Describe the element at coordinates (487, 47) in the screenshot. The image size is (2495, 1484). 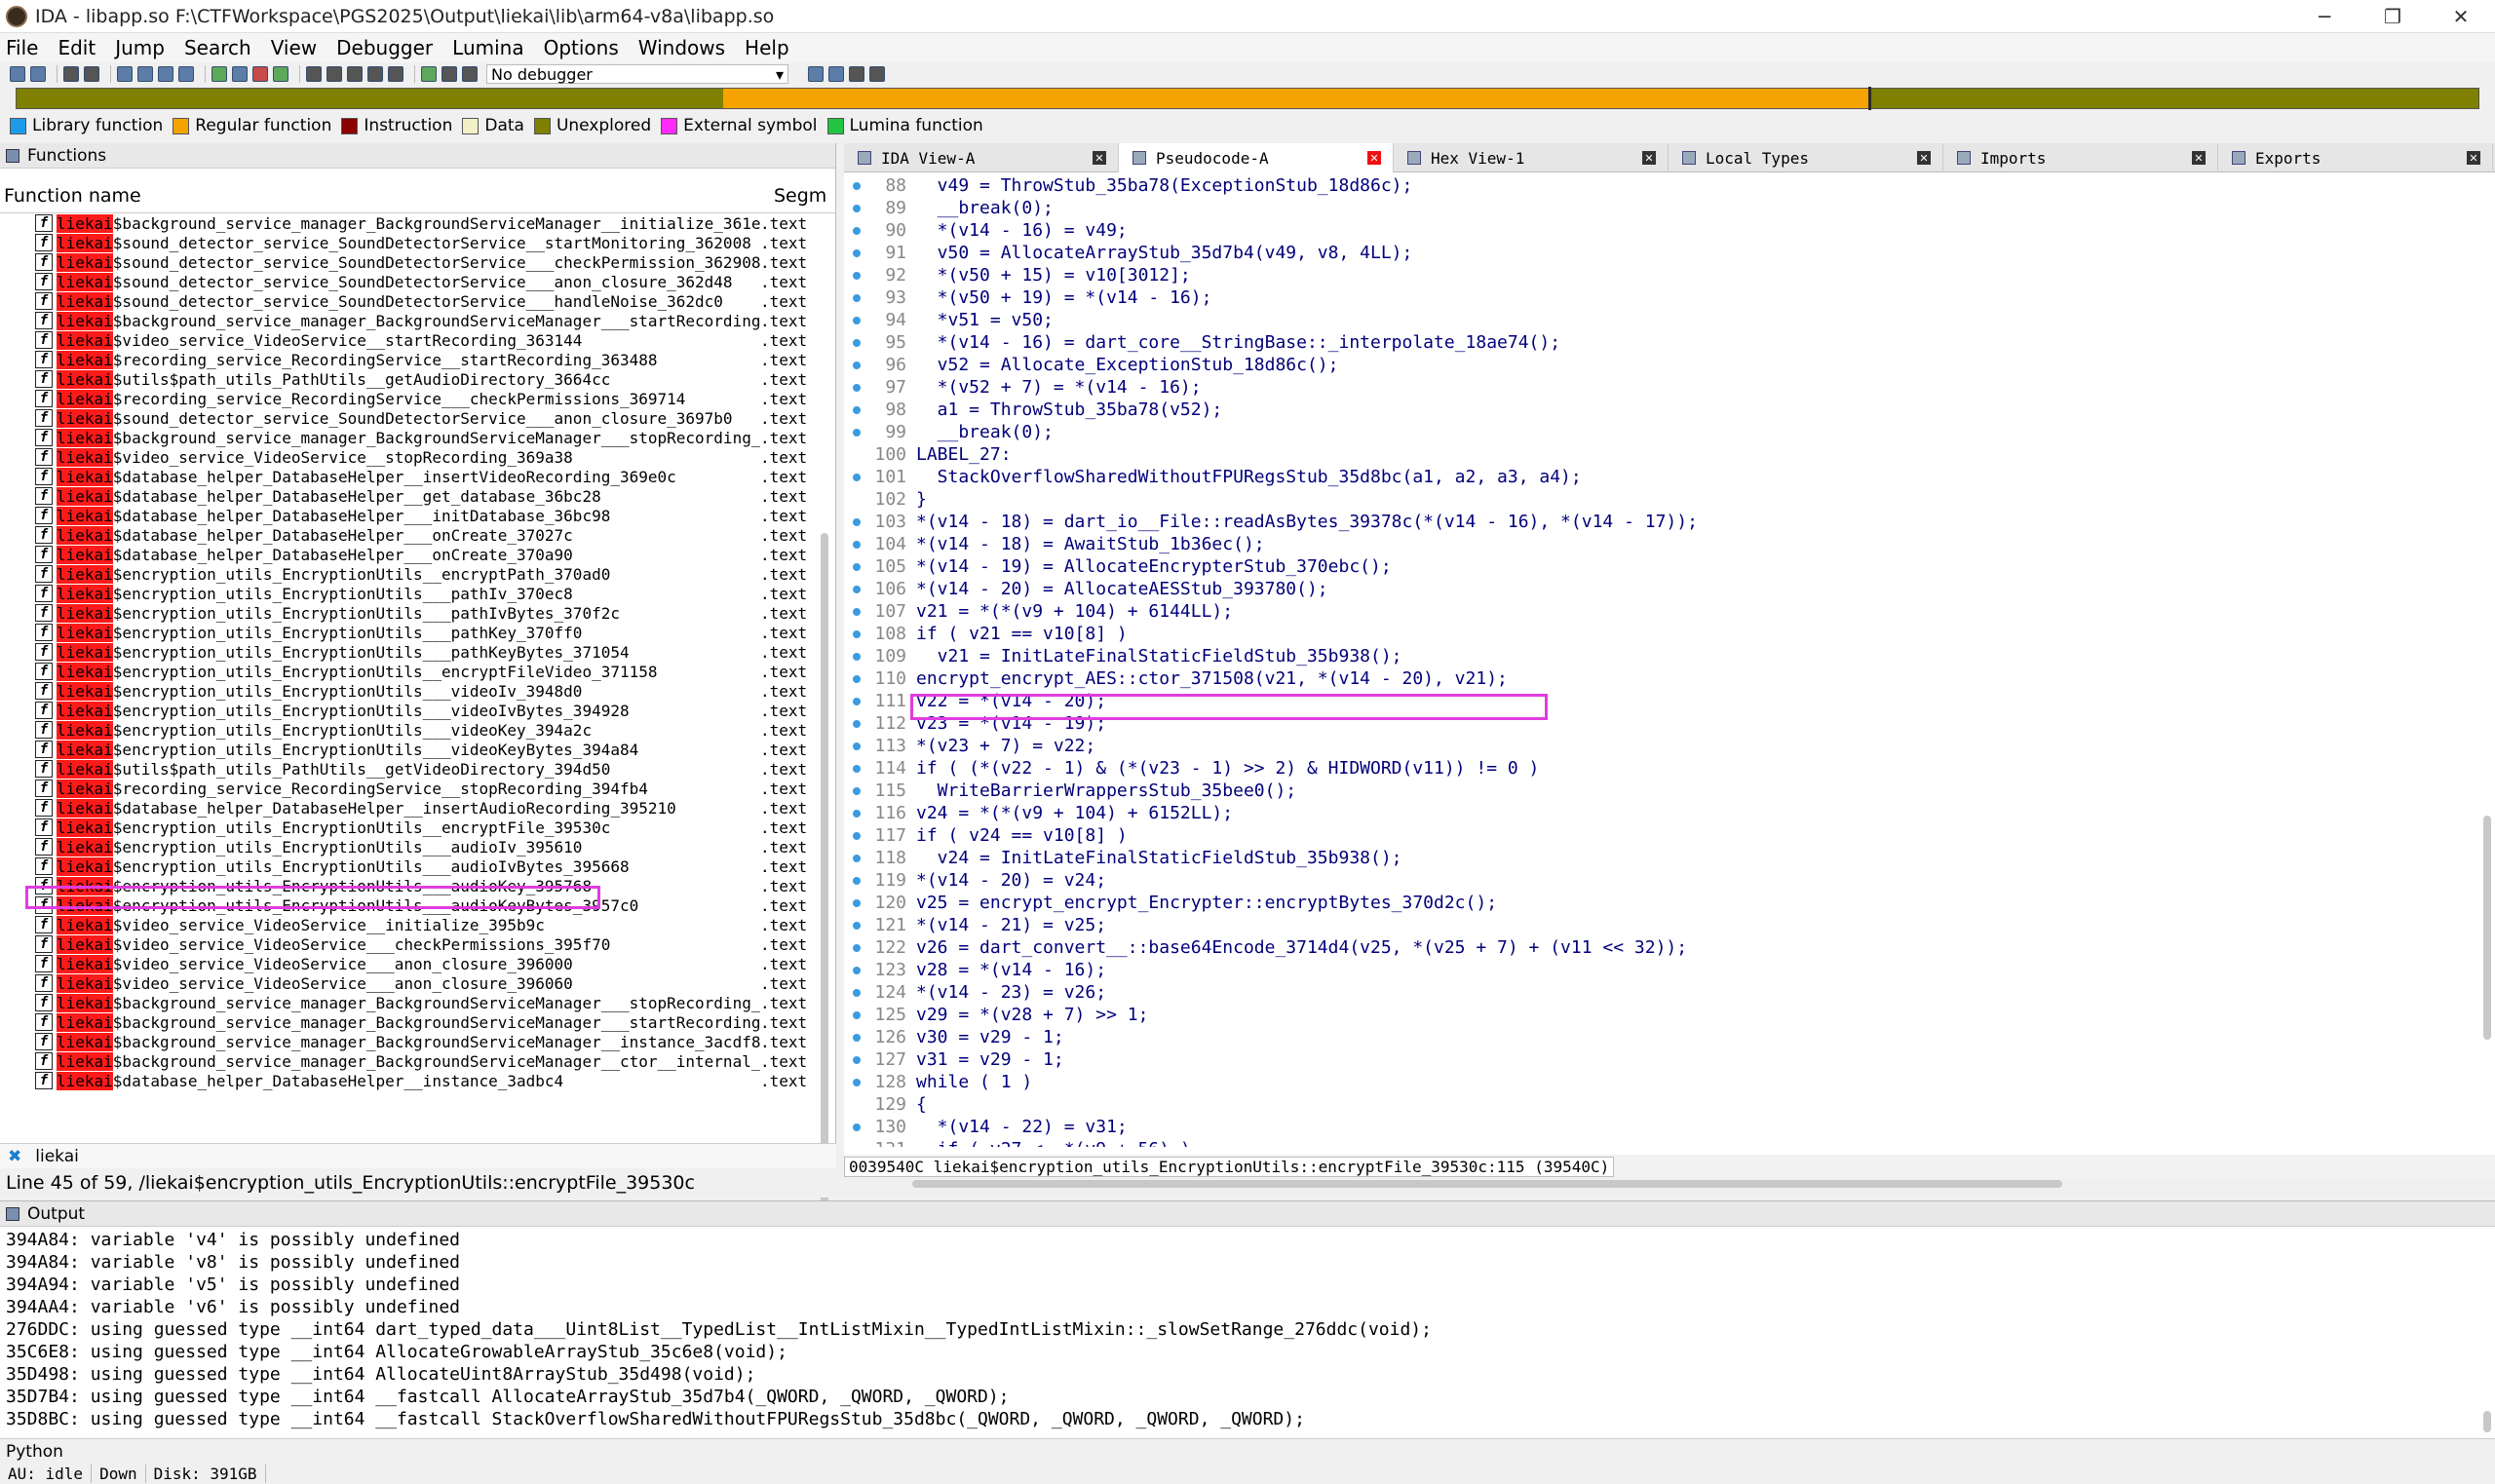
I see `menu-item-lumina: Lumina` at that location.